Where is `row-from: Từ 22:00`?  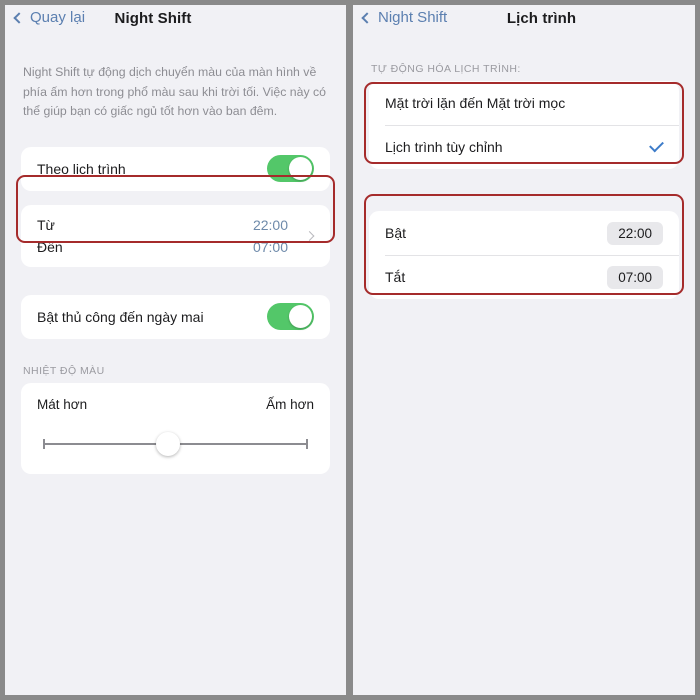
row-from: Từ 22:00 is located at coordinates (175, 225).